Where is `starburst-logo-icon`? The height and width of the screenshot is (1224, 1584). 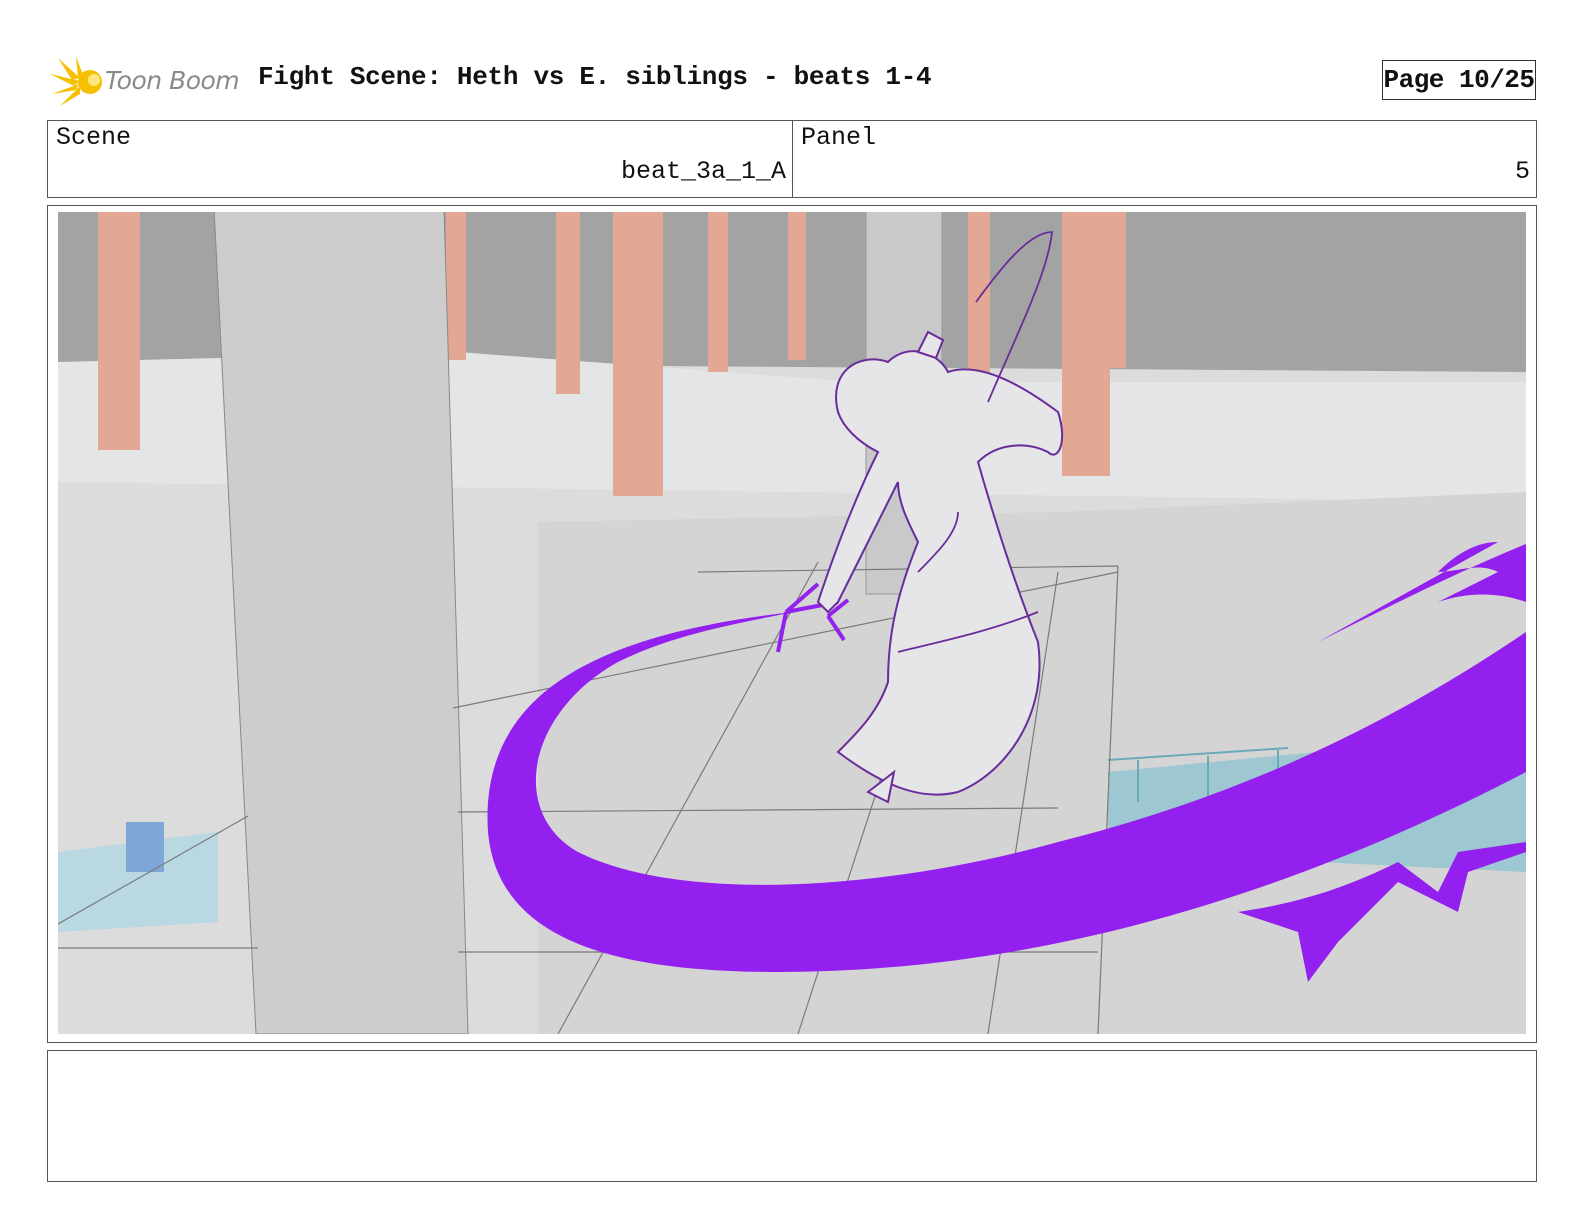 starburst-logo-icon is located at coordinates (76, 81).